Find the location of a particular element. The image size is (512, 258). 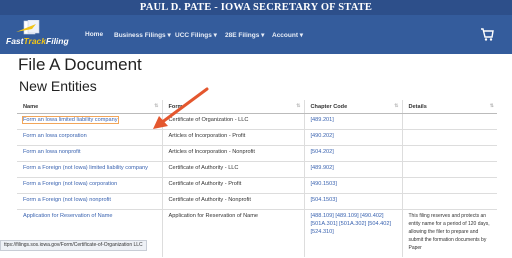

form-cell: Certificate of Authority - LLC is located at coordinates (232, 169).